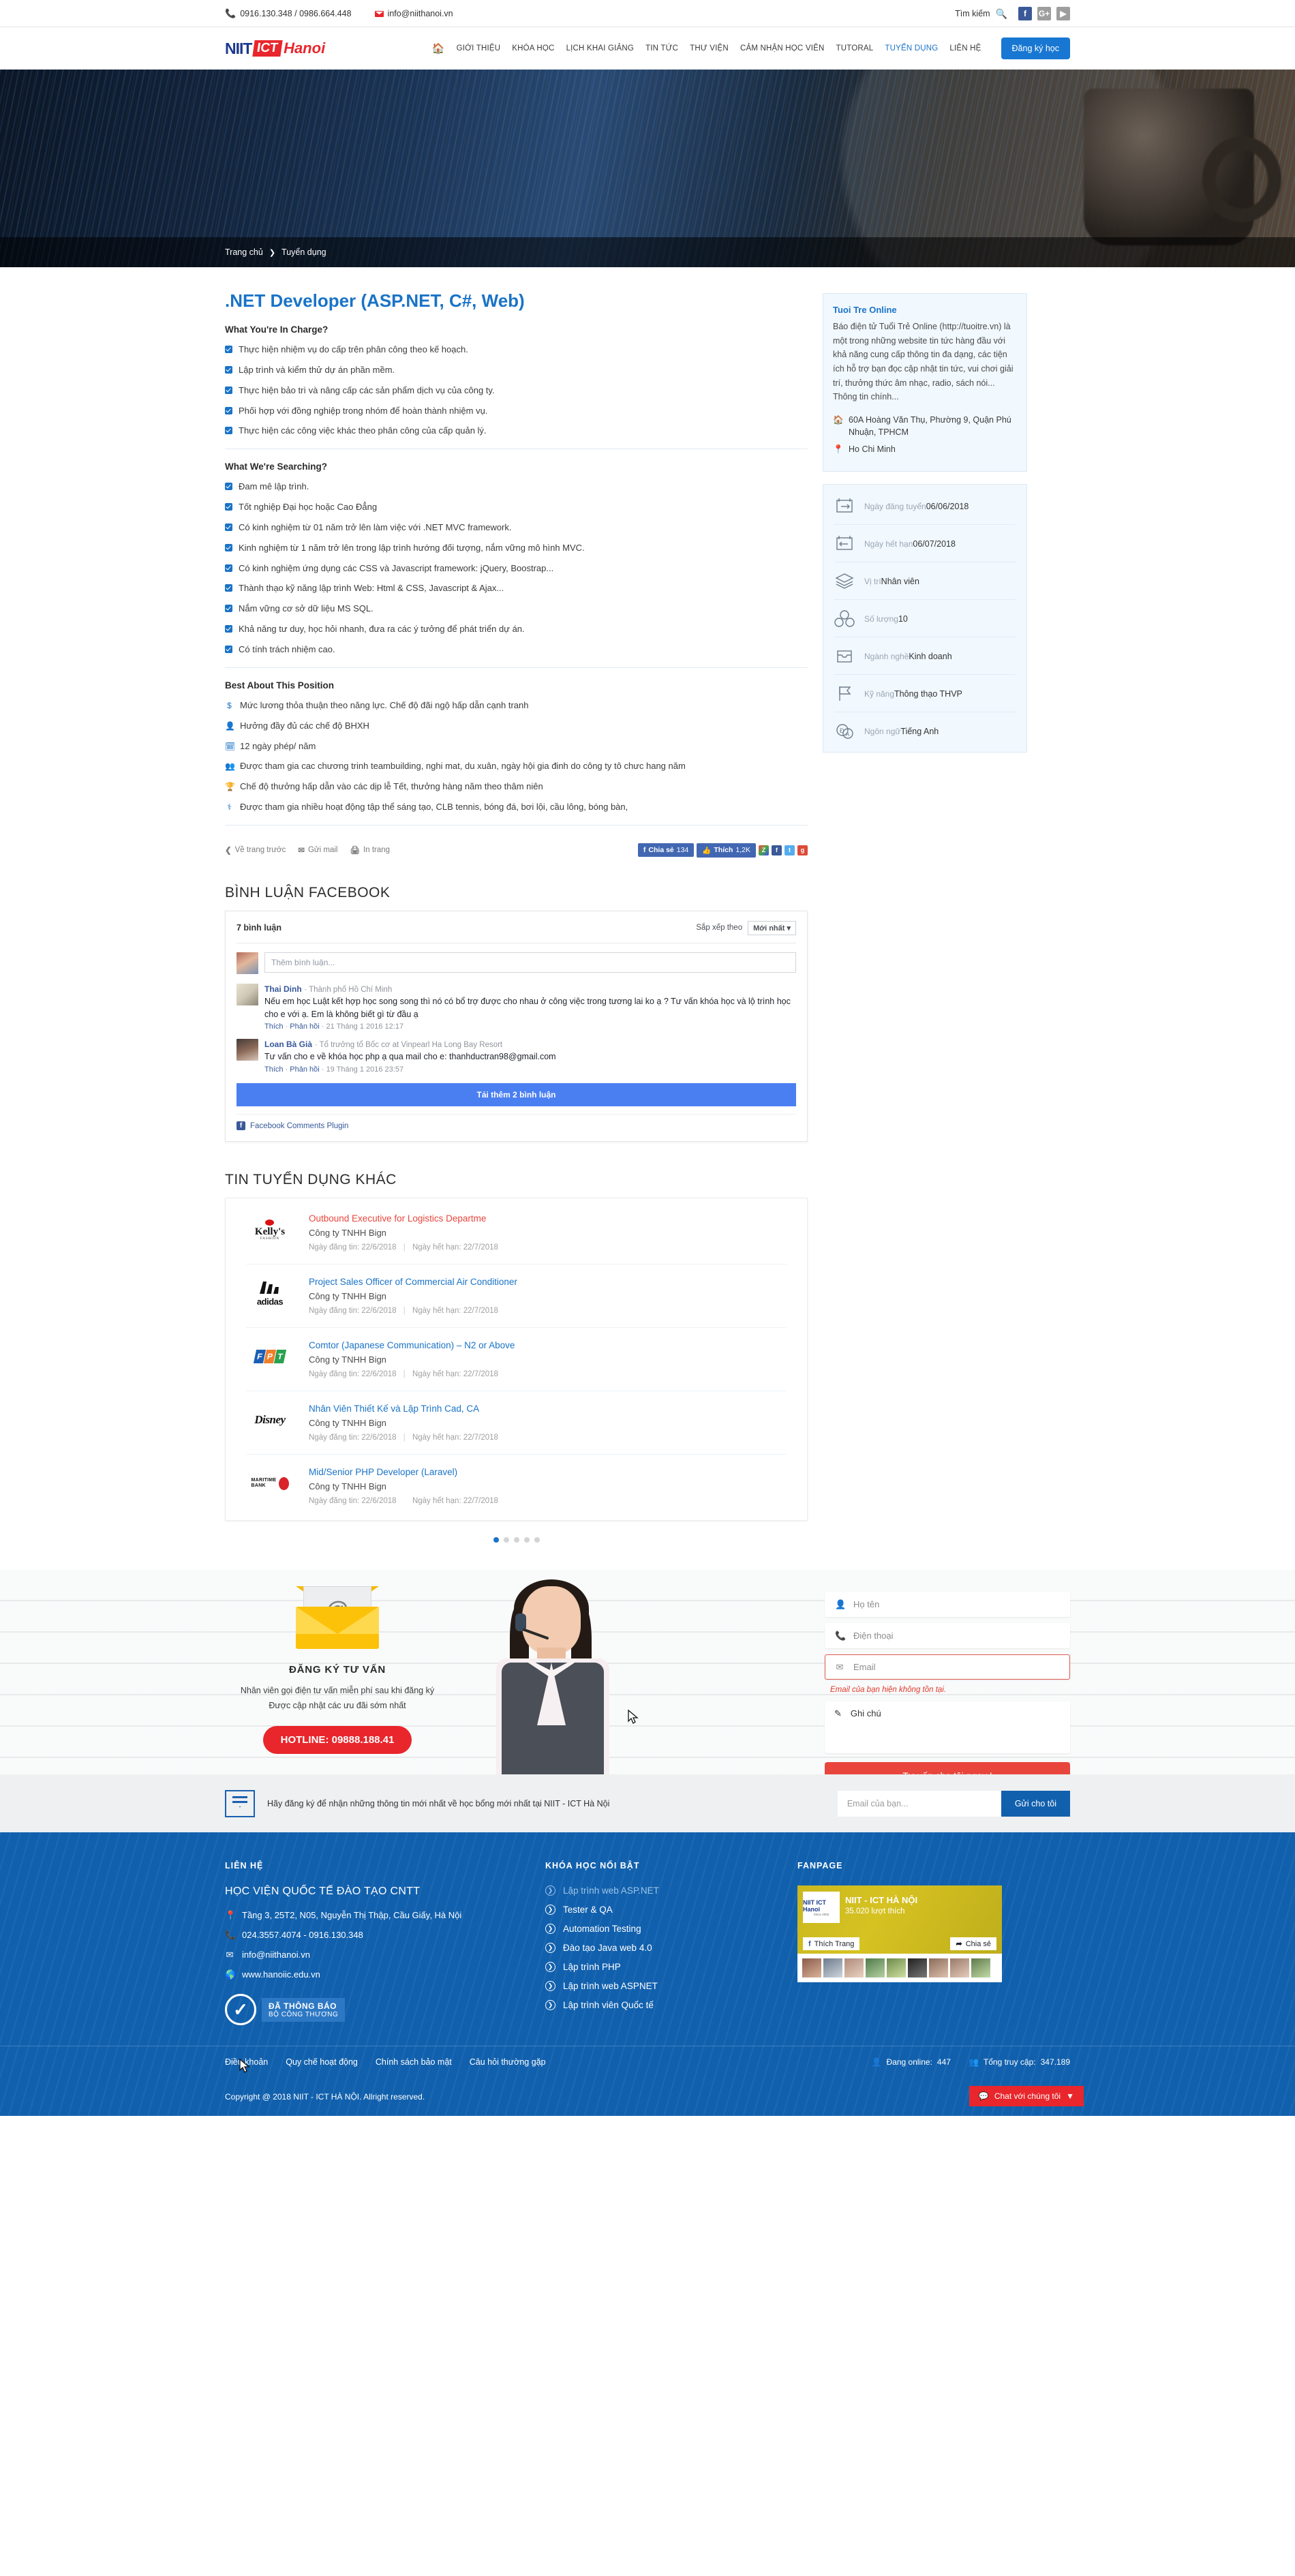 This screenshot has width=1295, height=2576. Describe the element at coordinates (244, 252) in the screenshot. I see `breadcrumb-home: Trang chủ` at that location.